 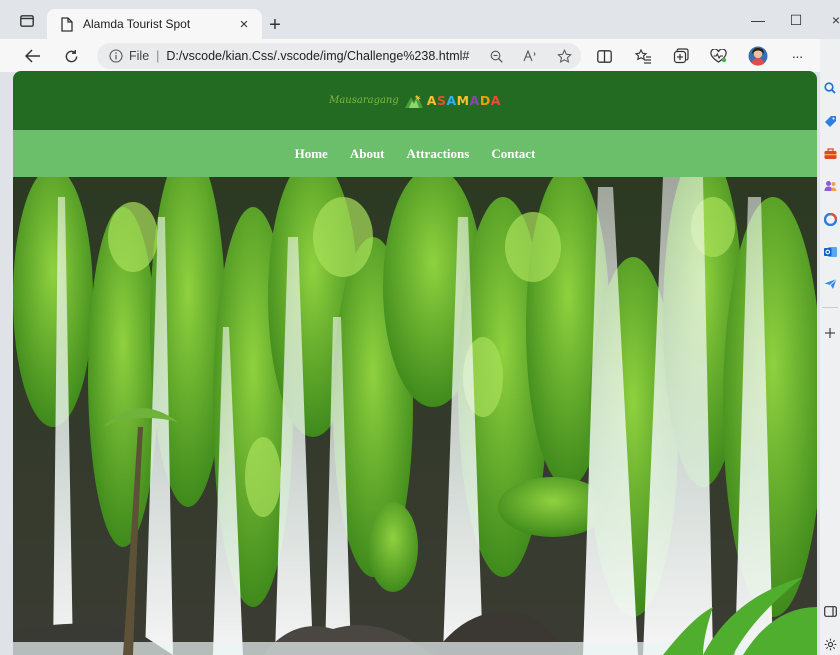 I want to click on site-nav: Home About Attractions Contact, so click(x=415, y=153).